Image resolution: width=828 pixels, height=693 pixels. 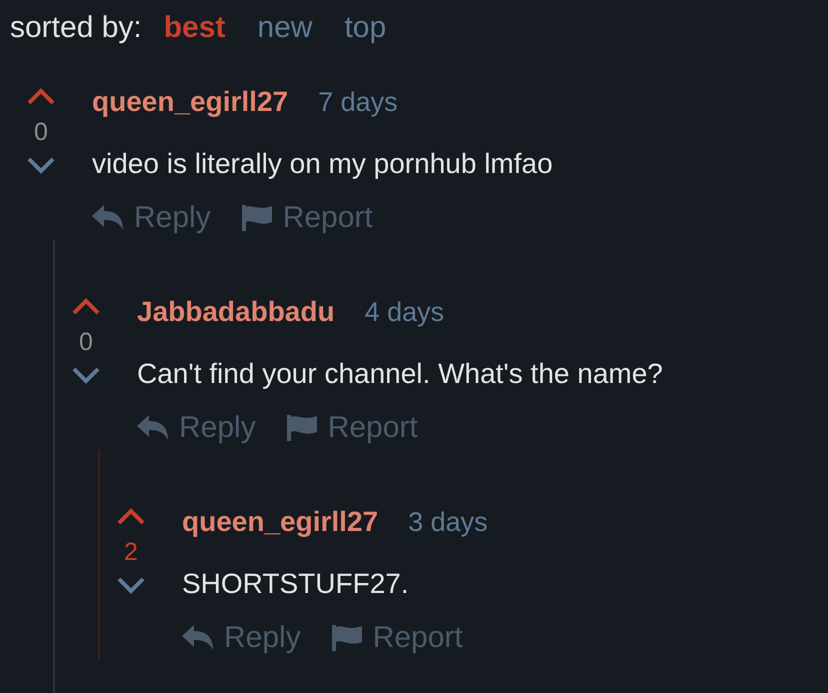 I want to click on comment-text: Can't find your channel. What's the name?, so click(x=400, y=374).